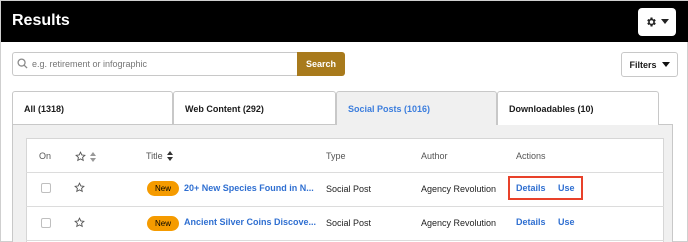 The width and height of the screenshot is (688, 242). What do you see at coordinates (531, 222) in the screenshot?
I see `details-link: Details` at bounding box center [531, 222].